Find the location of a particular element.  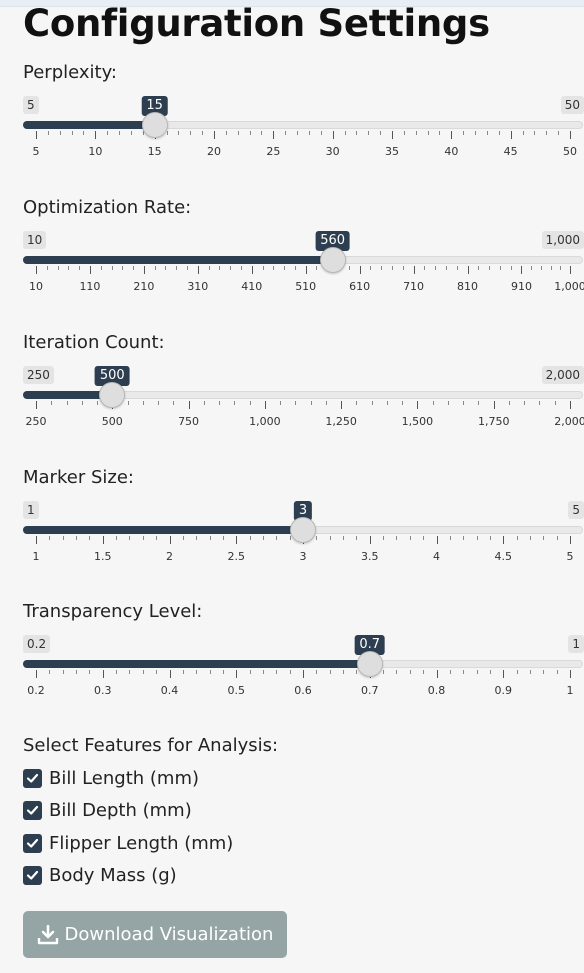

tick-label: 15 is located at coordinates (154, 151).